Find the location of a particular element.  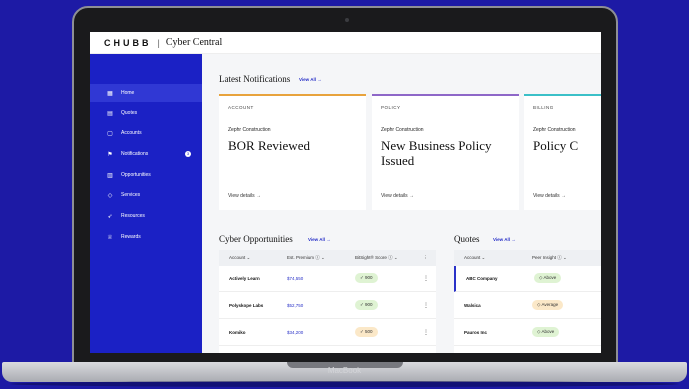

sidebar-item-opportunities: ▥ Opportunities is located at coordinates (146, 175).